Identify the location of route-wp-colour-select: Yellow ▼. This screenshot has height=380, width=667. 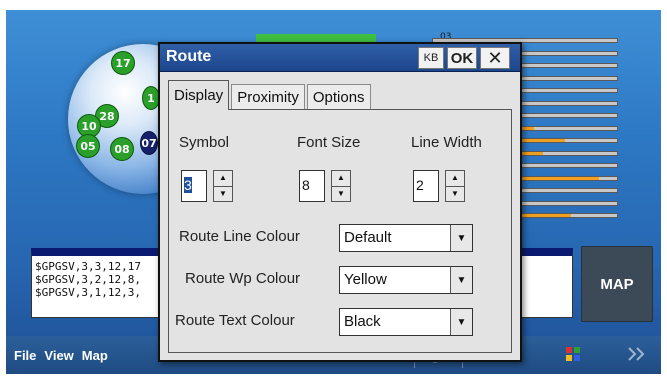
(406, 280).